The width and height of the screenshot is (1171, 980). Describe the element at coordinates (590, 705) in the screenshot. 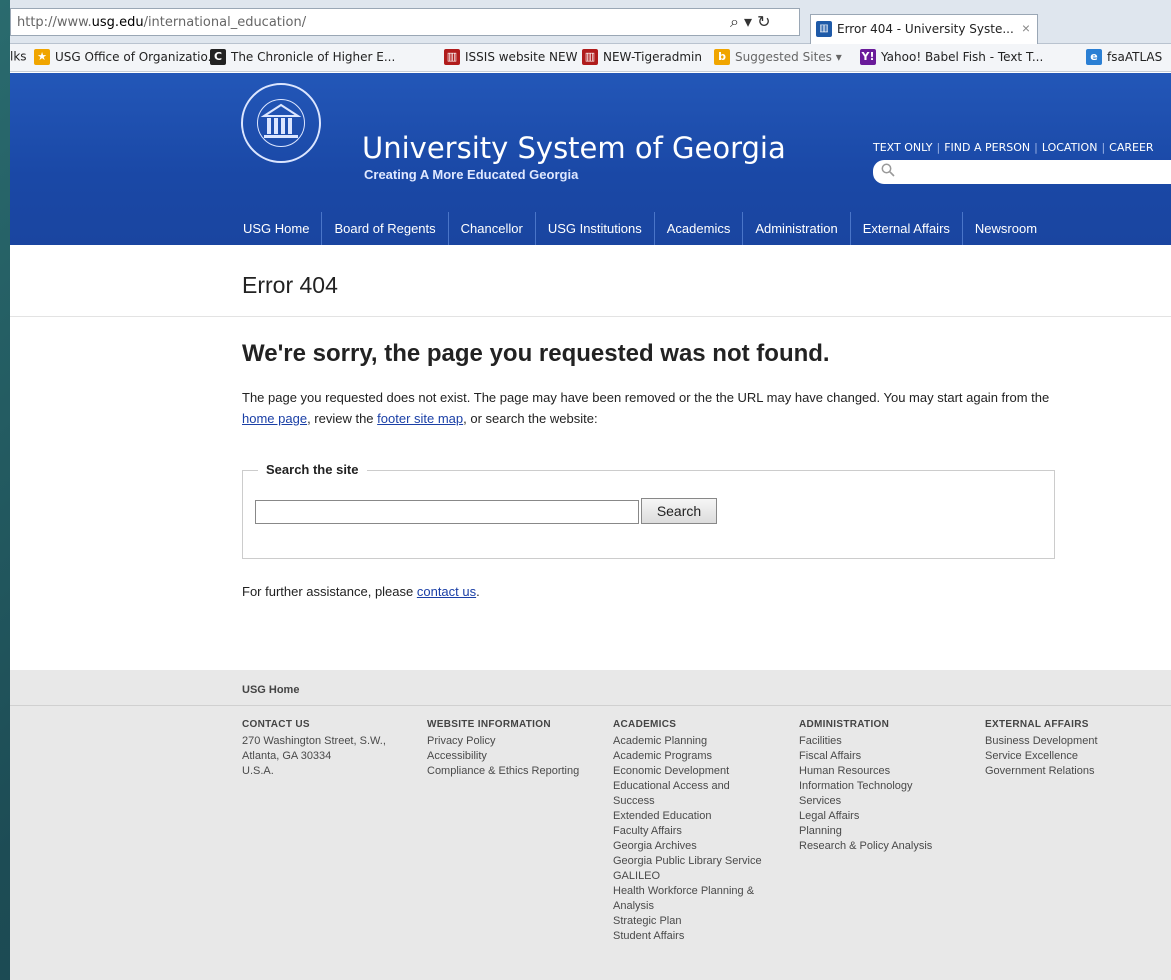

I see `footer-divider` at that location.